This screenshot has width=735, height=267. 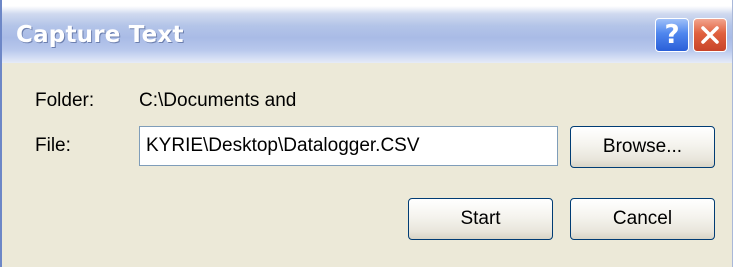 I want to click on help-glyph: ?, so click(x=672, y=35).